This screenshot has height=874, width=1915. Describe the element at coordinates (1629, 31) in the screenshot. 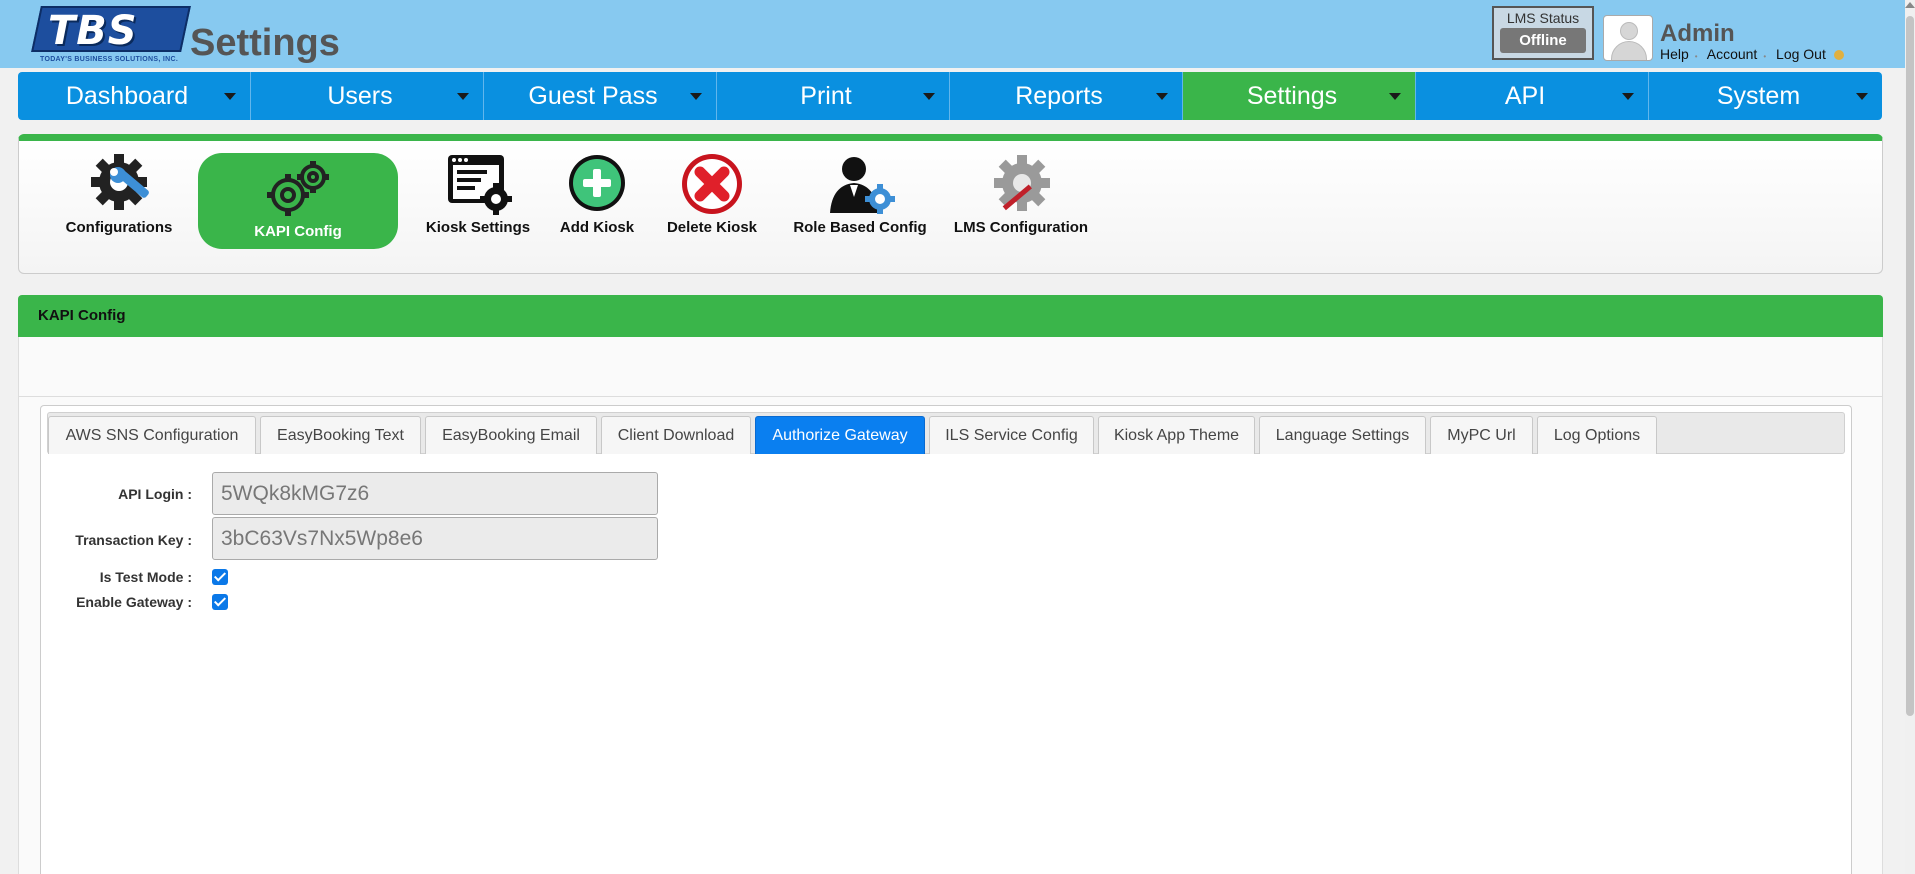

I see `avatar-head` at that location.